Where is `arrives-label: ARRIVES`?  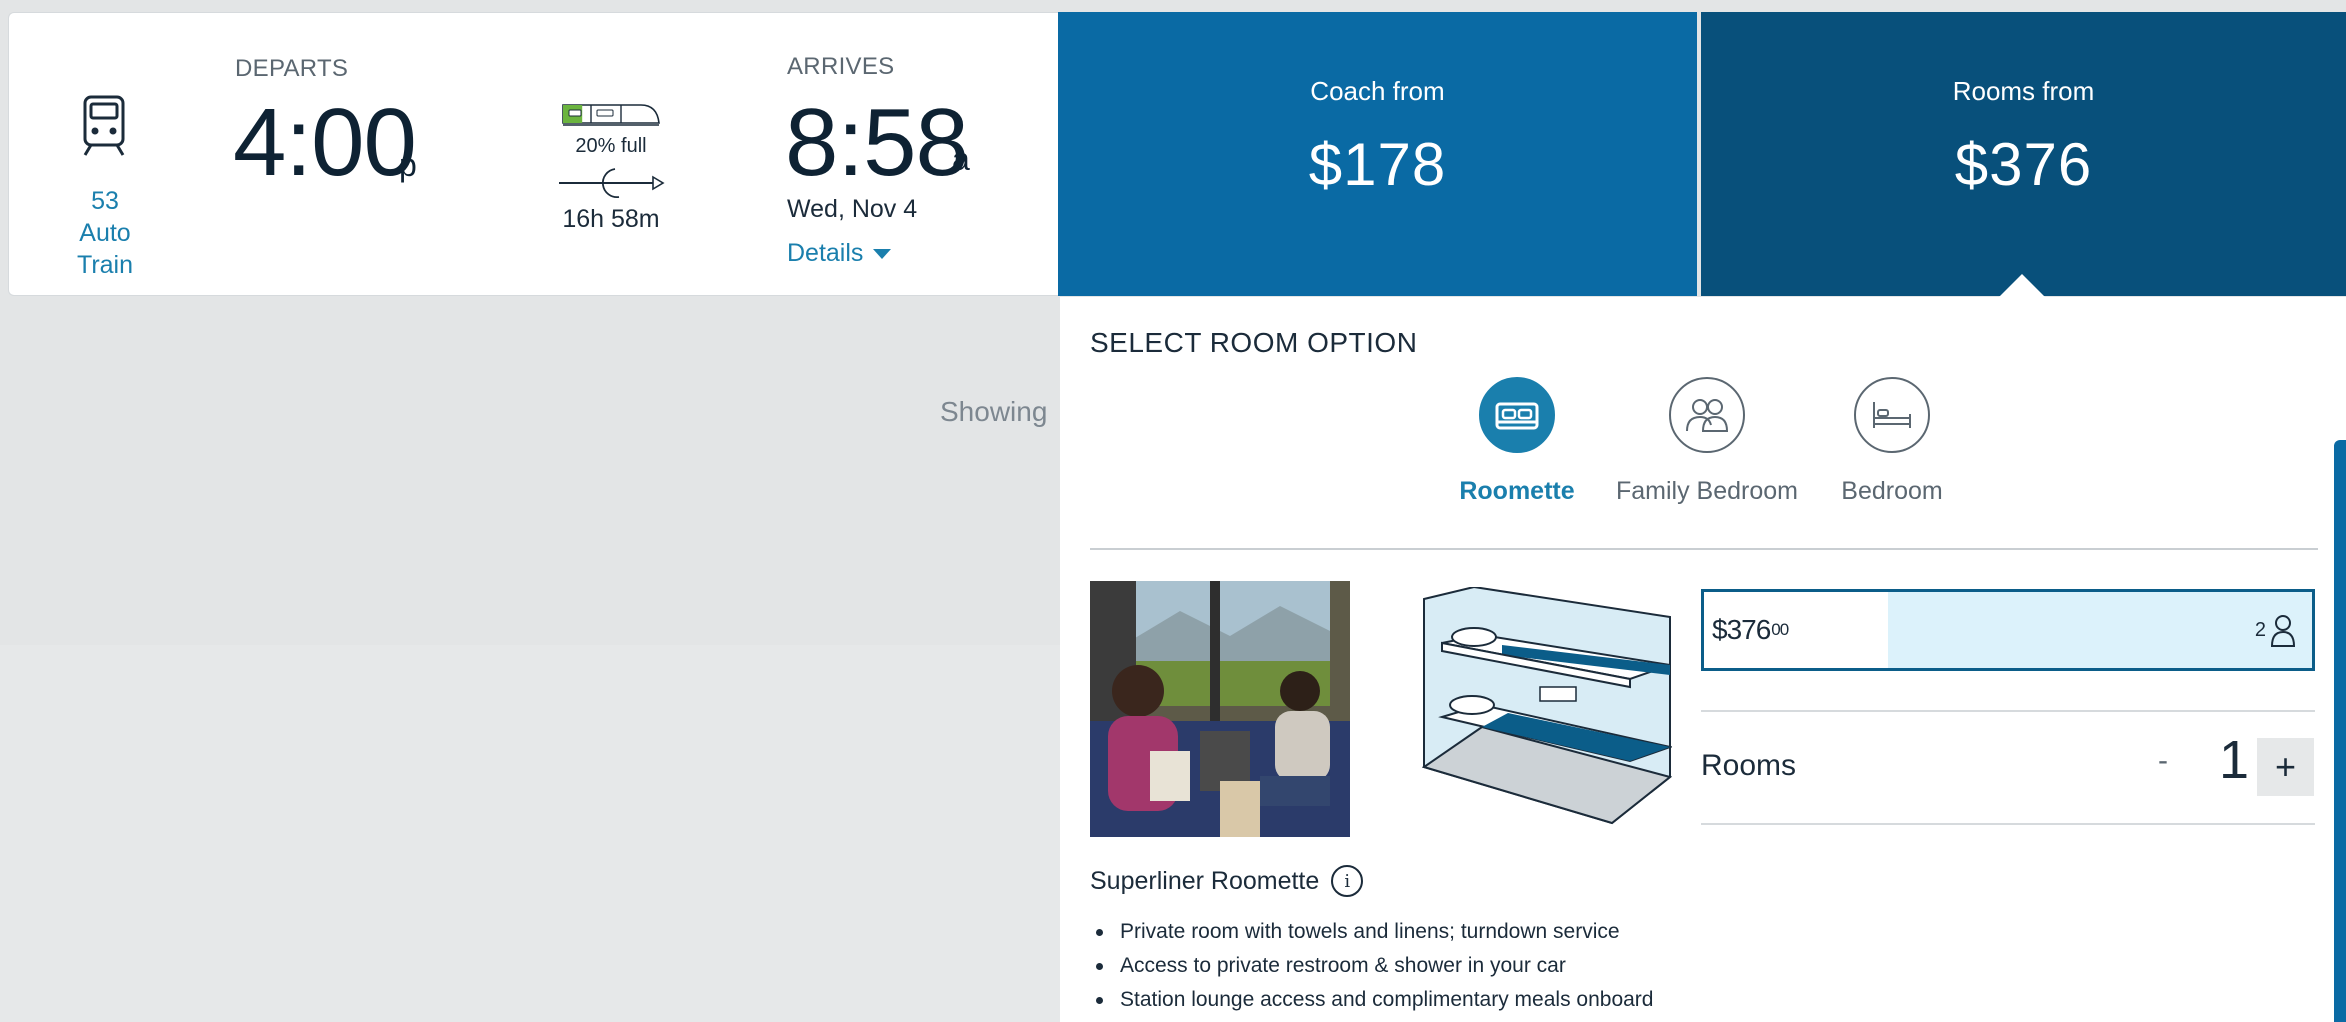
arrives-label: ARRIVES is located at coordinates (841, 66).